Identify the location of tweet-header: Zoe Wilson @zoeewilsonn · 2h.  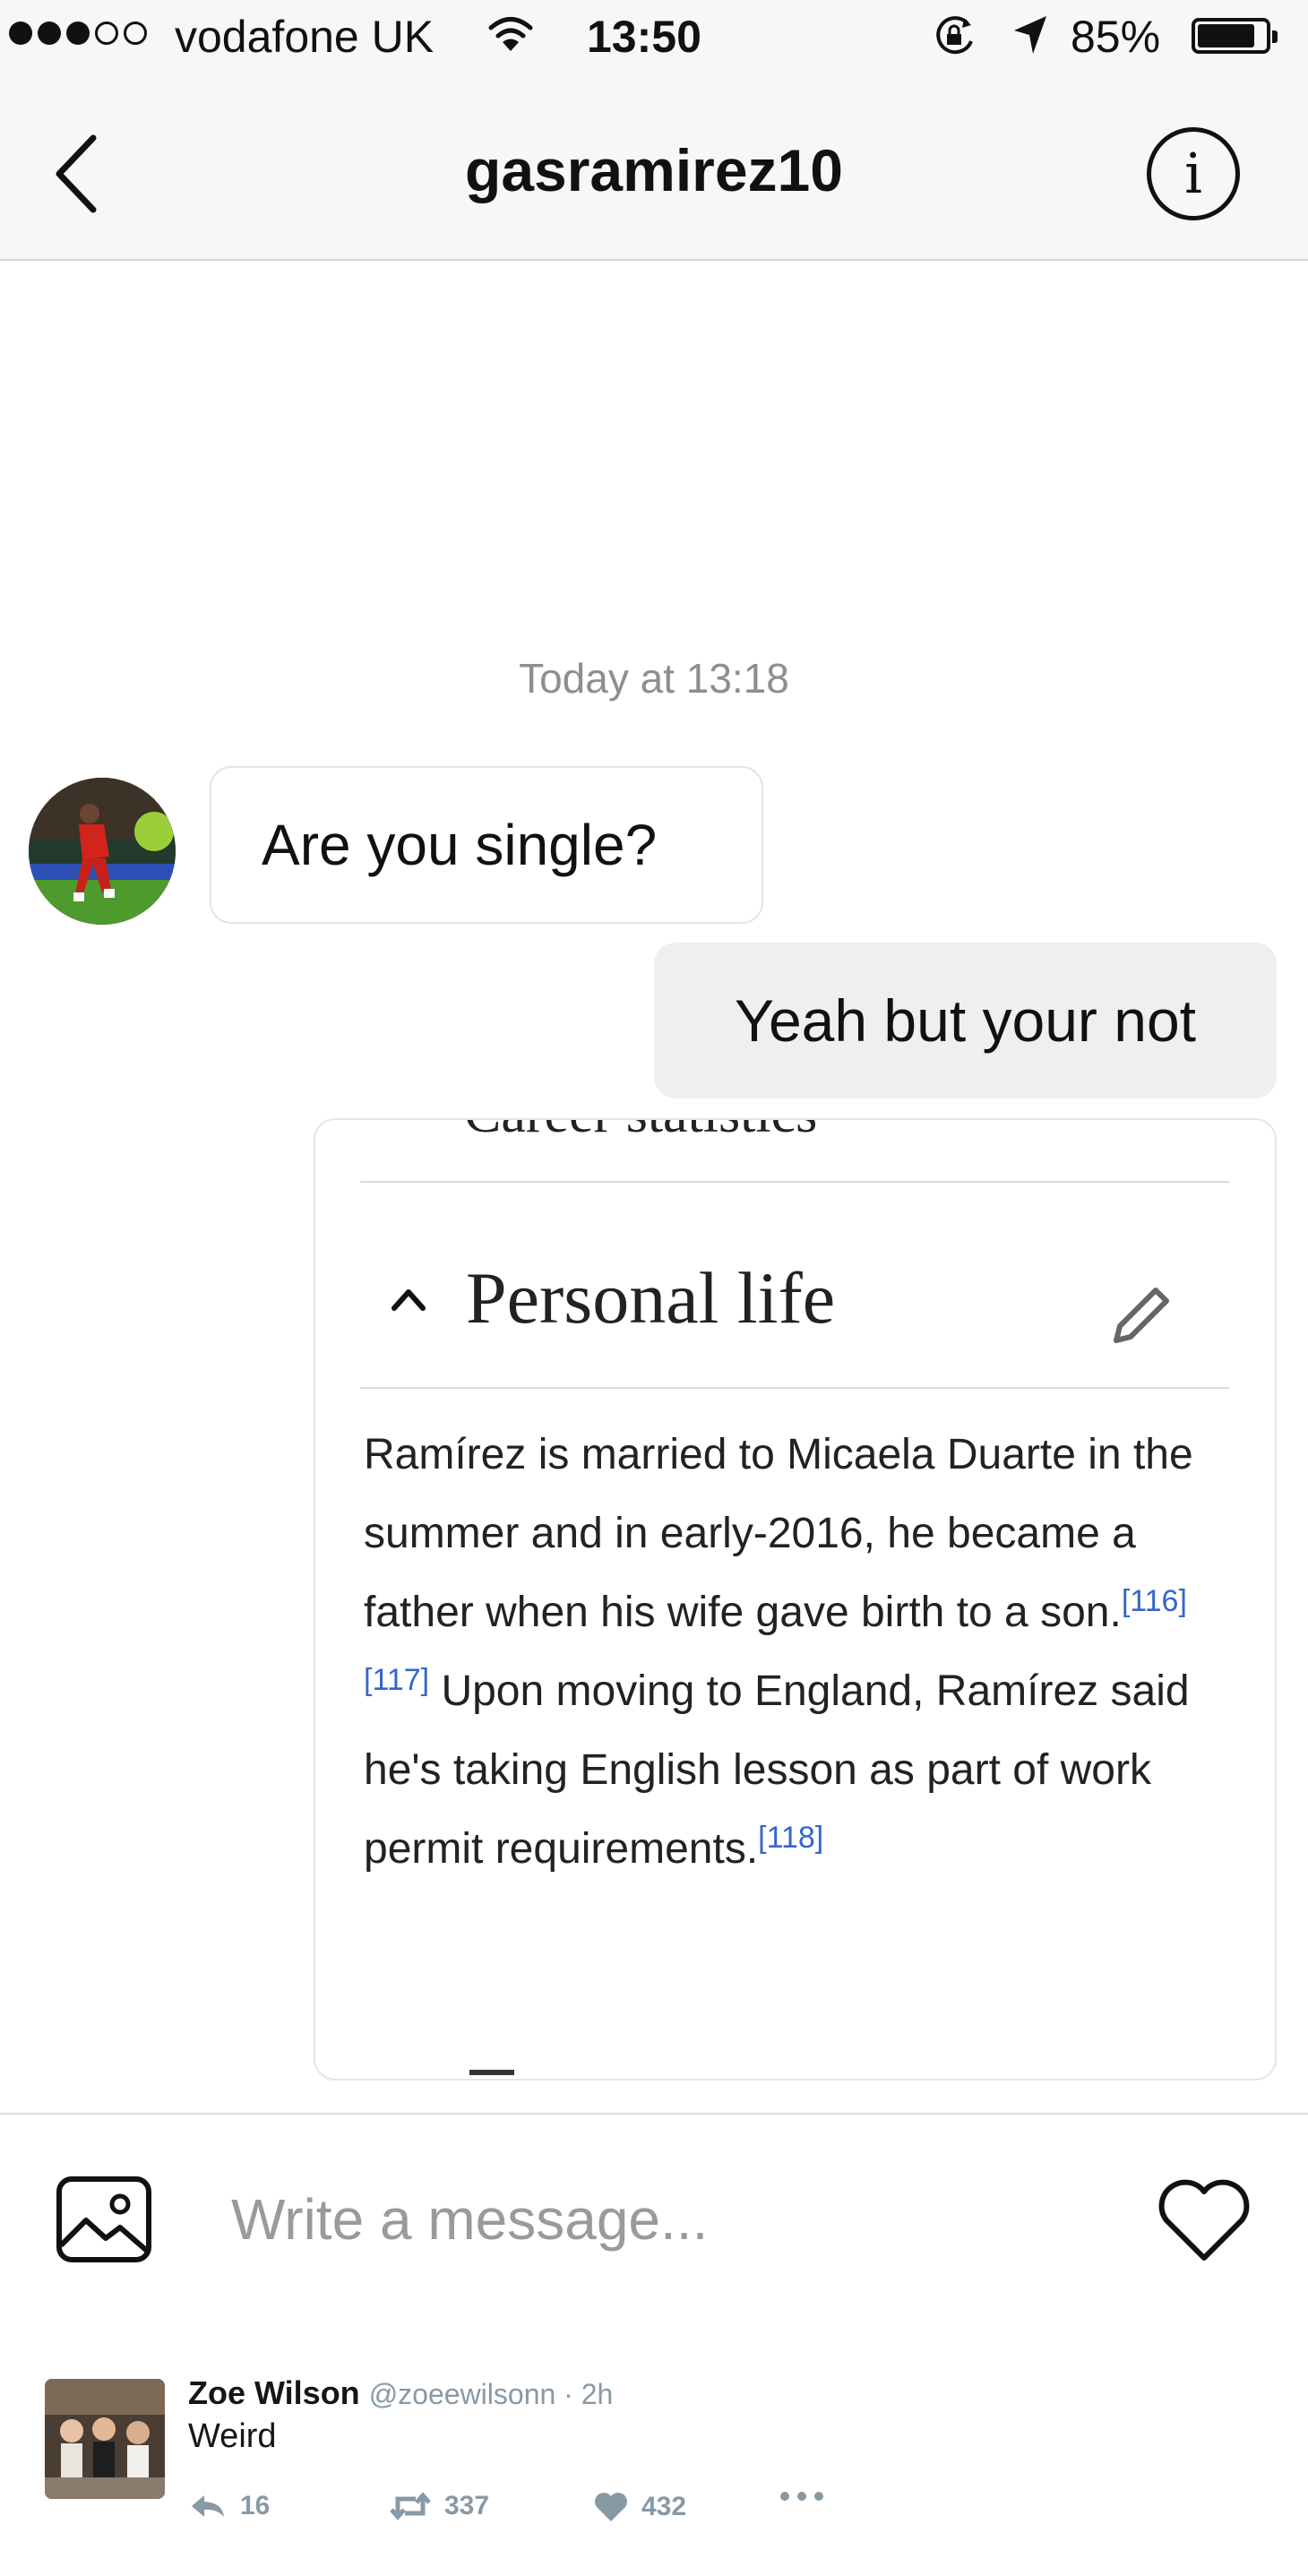
(400, 2393).